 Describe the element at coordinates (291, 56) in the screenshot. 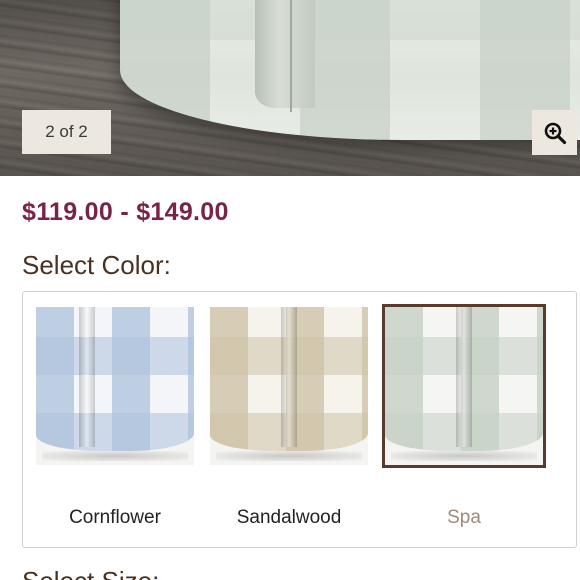

I see `skirt-pleat-line` at that location.